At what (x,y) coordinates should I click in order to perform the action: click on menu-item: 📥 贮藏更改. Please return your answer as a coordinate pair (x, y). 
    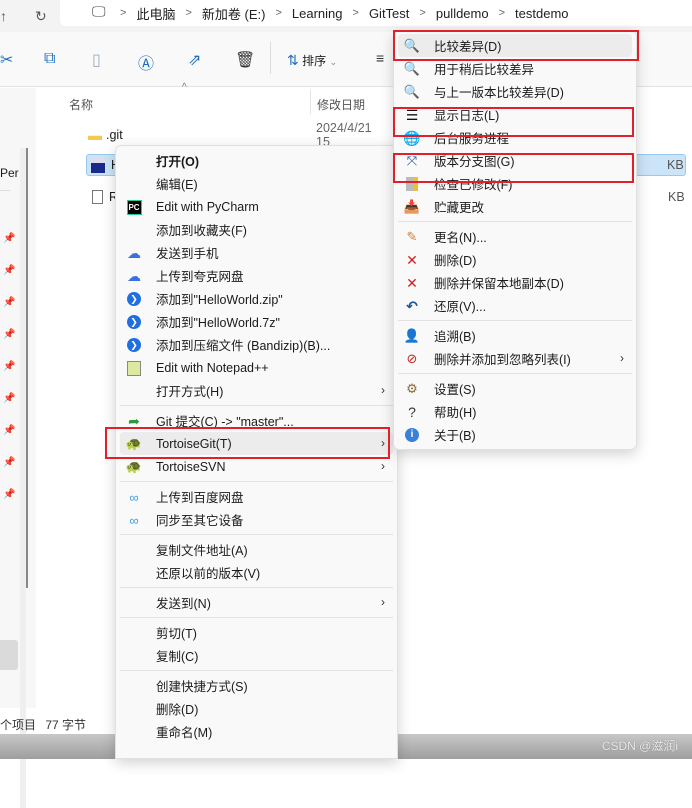
    Looking at the image, I should click on (515, 206).